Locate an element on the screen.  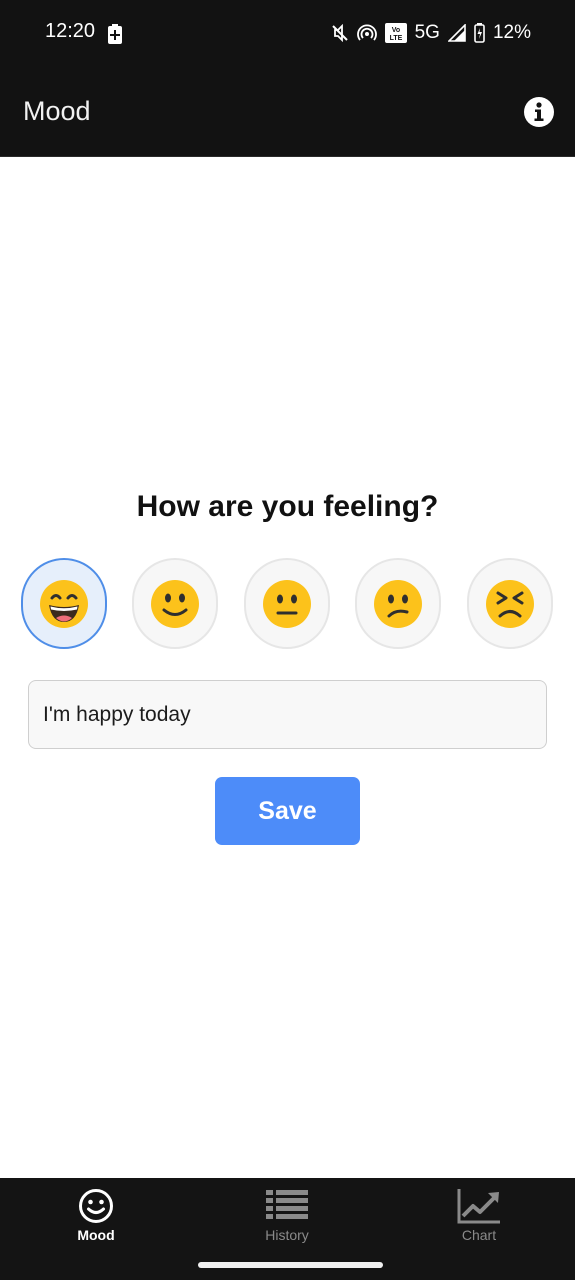
mood-option-persevering is located at coordinates (510, 603).